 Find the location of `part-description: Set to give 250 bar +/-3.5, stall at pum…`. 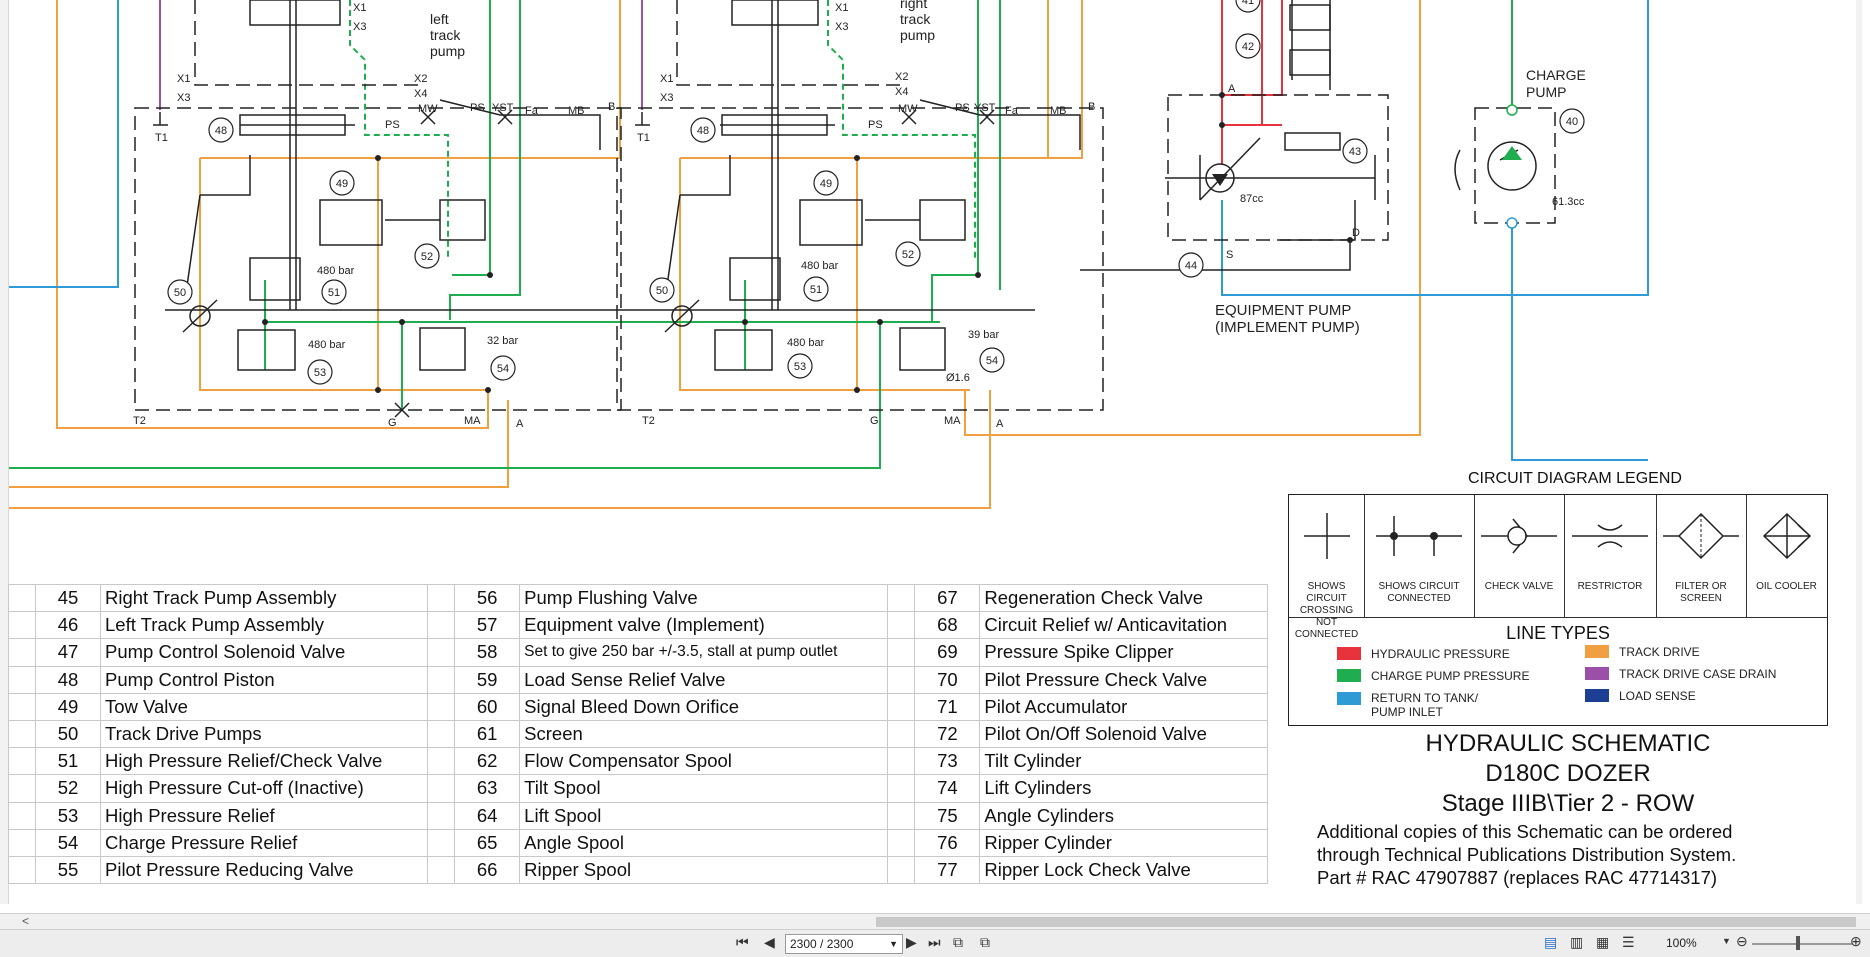

part-description: Set to give 250 bar +/-3.5, stall at pum… is located at coordinates (704, 652).